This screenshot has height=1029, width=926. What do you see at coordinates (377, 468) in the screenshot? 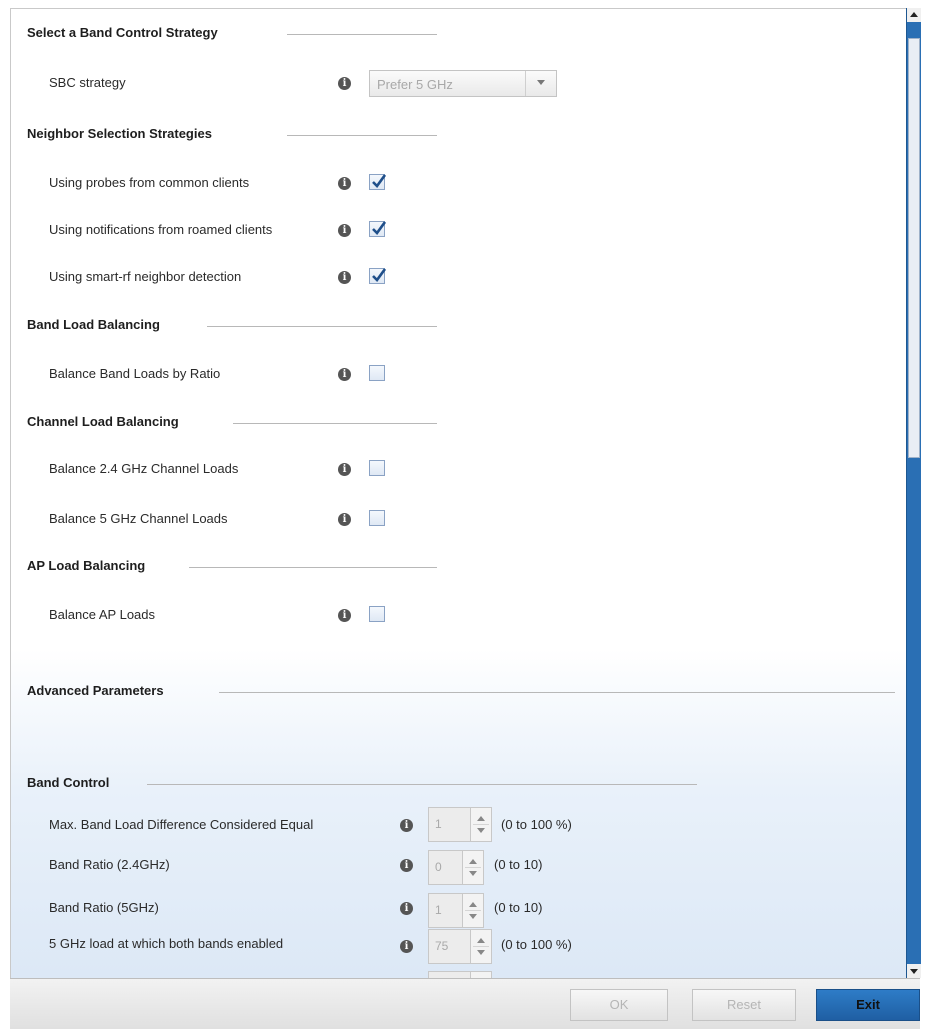
I see `channel-24-checkbox` at bounding box center [377, 468].